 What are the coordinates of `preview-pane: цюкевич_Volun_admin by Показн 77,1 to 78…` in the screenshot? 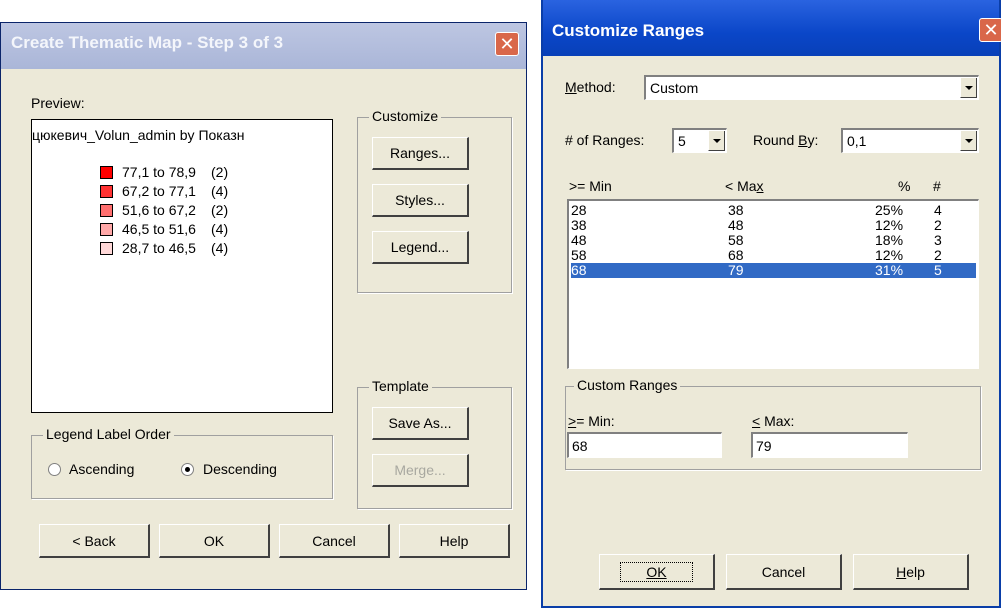 It's located at (182, 266).